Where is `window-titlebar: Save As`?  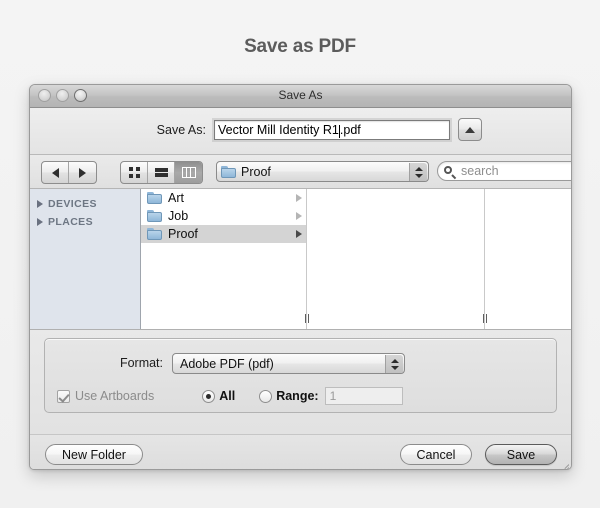
window-titlebar: Save As is located at coordinates (300, 96).